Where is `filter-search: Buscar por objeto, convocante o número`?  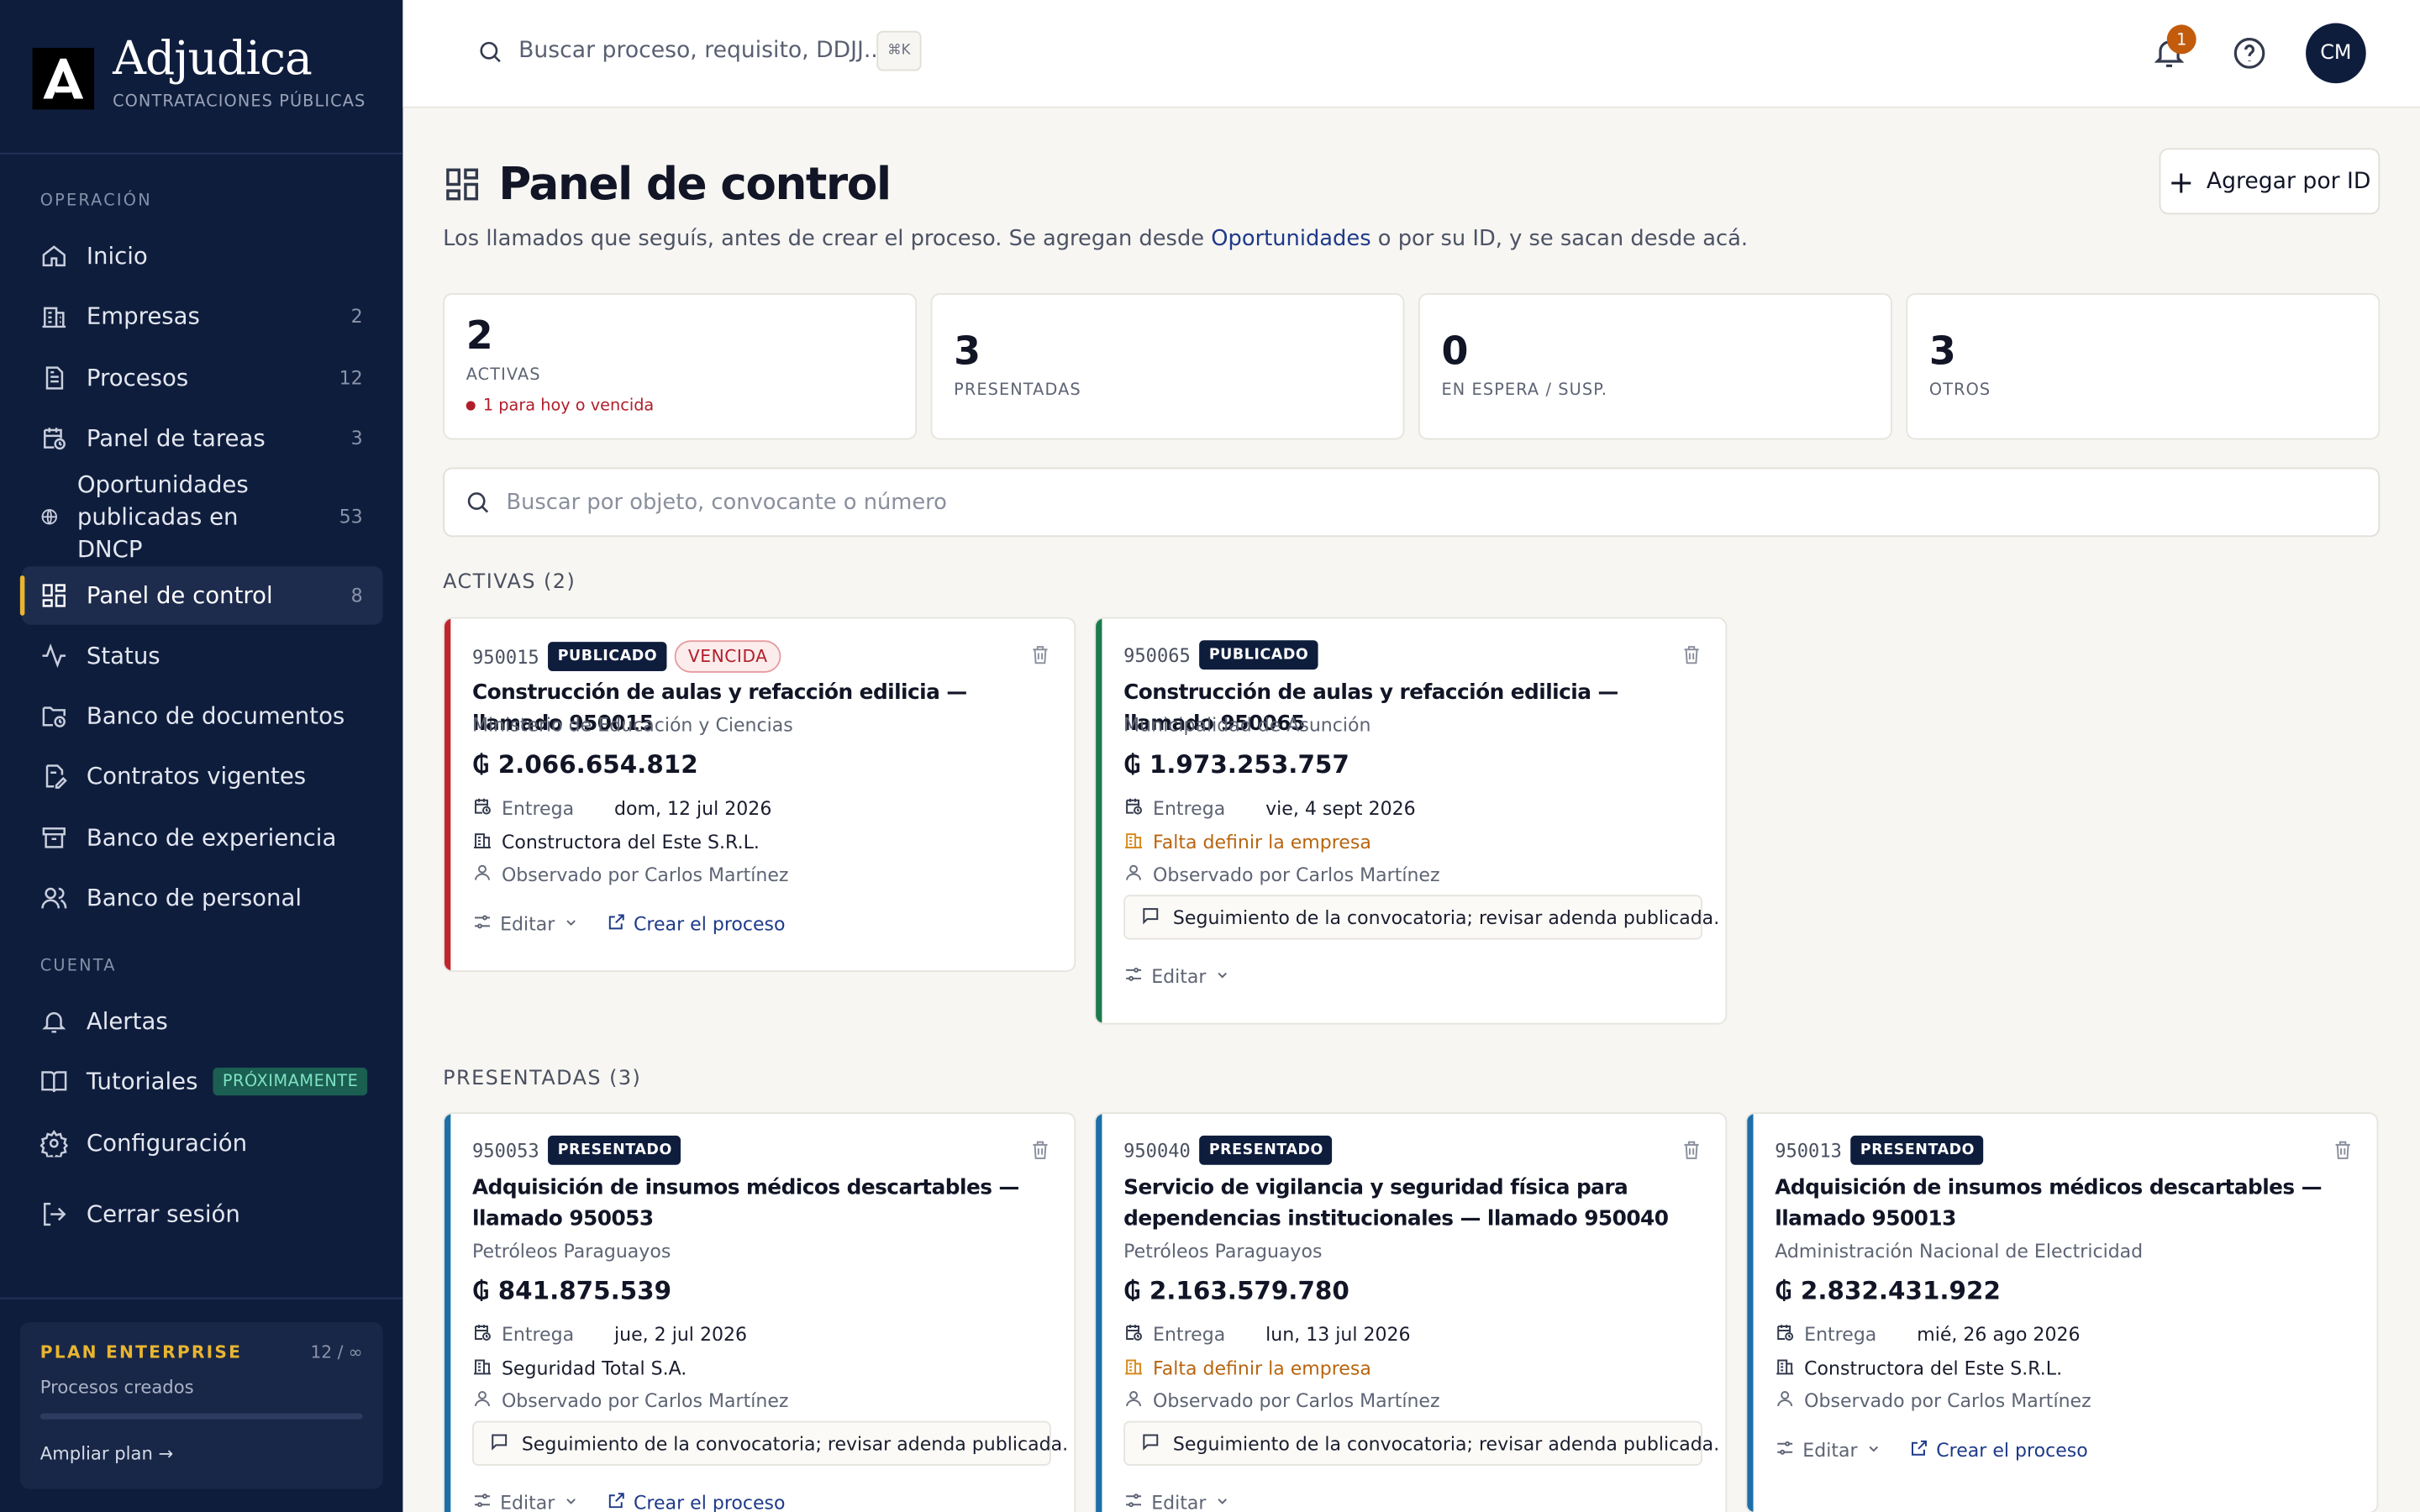 filter-search: Buscar por objeto, convocante o número is located at coordinates (1412, 502).